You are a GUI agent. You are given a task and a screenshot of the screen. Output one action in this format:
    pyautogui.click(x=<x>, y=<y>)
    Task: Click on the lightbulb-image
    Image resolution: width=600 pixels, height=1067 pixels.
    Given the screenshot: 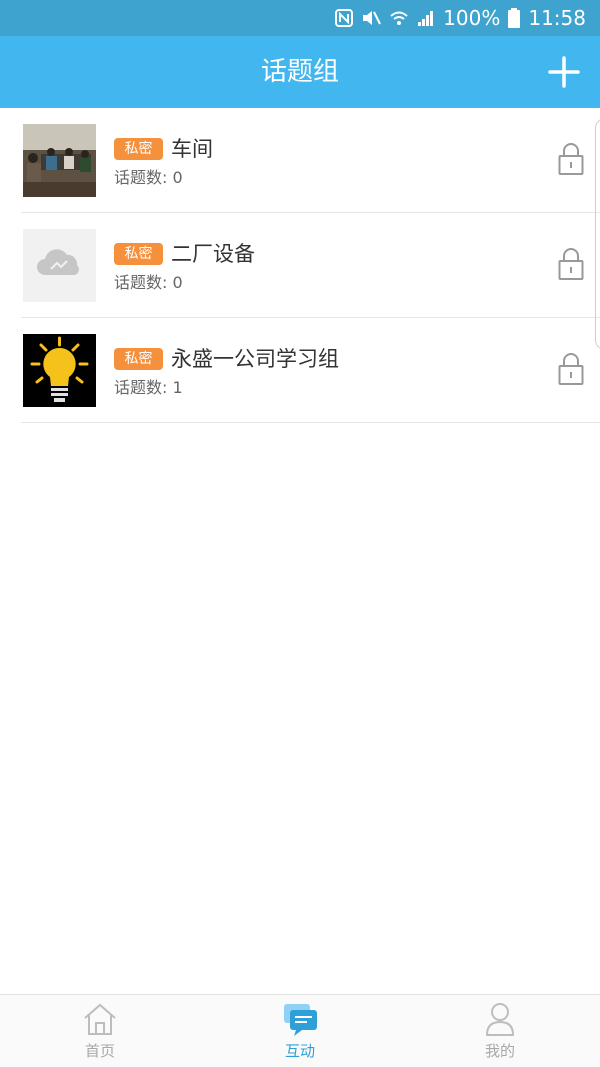 What is the action you would take?
    pyautogui.click(x=59, y=370)
    